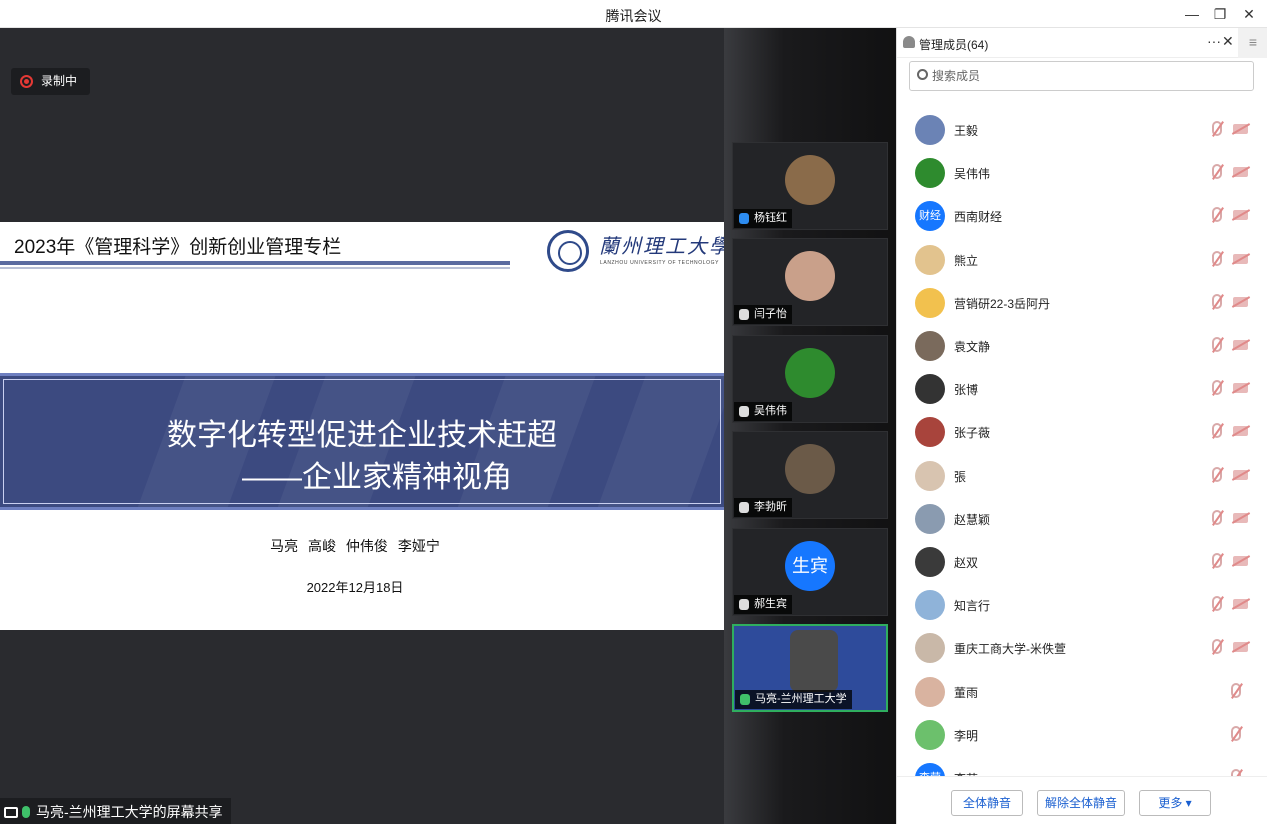  What do you see at coordinates (1082, 215) in the screenshot?
I see `member-row: 财经 西南财经` at bounding box center [1082, 215].